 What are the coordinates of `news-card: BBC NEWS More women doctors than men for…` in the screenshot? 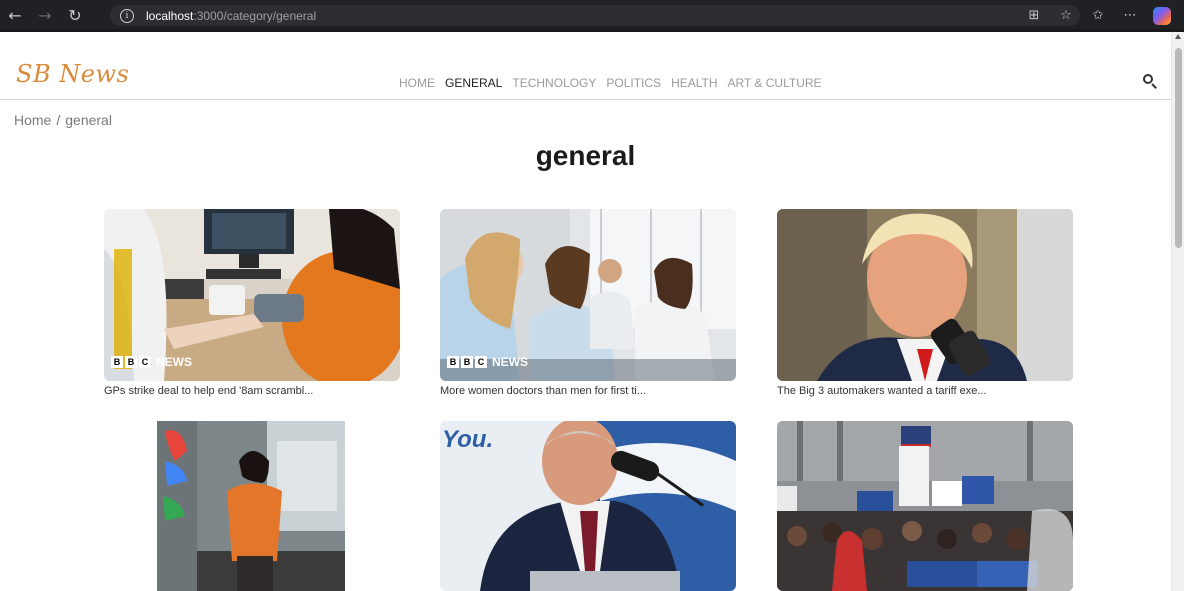 It's located at (588, 303).